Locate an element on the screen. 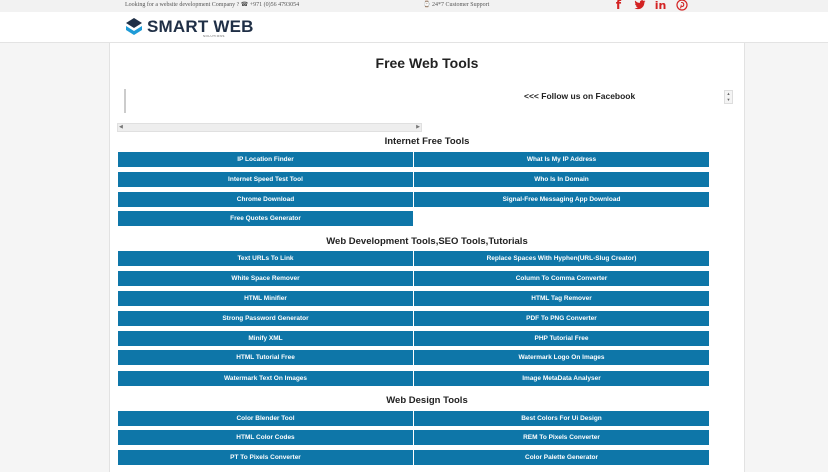  tool-minify-xml: Minify XML is located at coordinates (265, 338).